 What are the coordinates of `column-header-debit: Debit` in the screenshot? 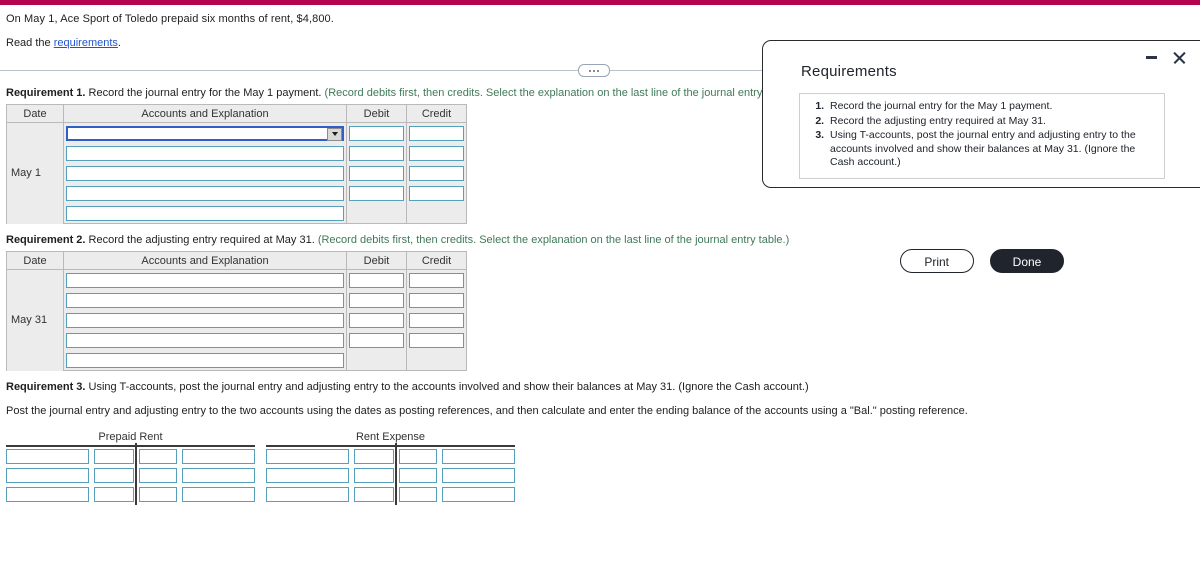 It's located at (376, 113).